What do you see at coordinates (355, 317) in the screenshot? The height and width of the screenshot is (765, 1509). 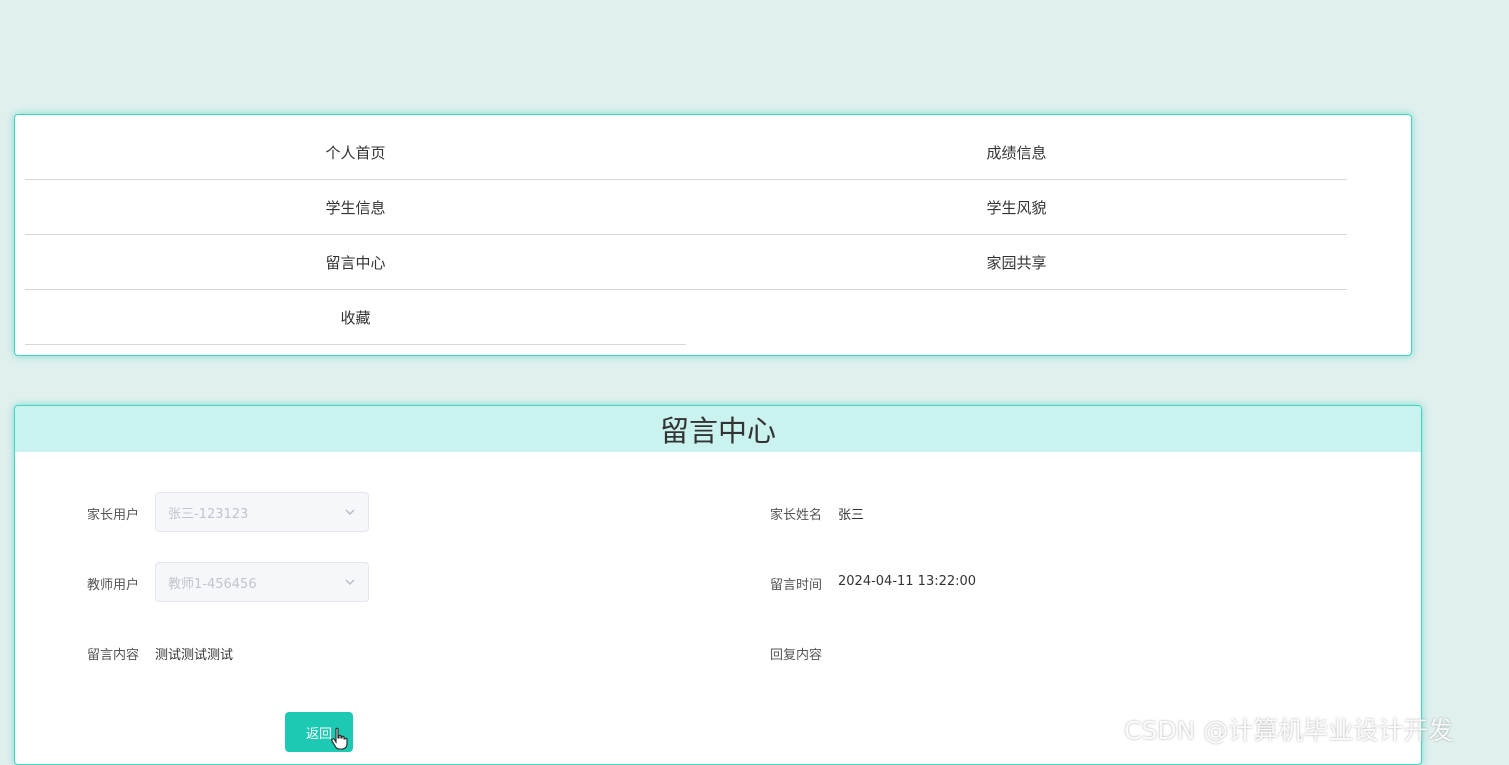 I see `menu-item-favorites: 收藏` at bounding box center [355, 317].